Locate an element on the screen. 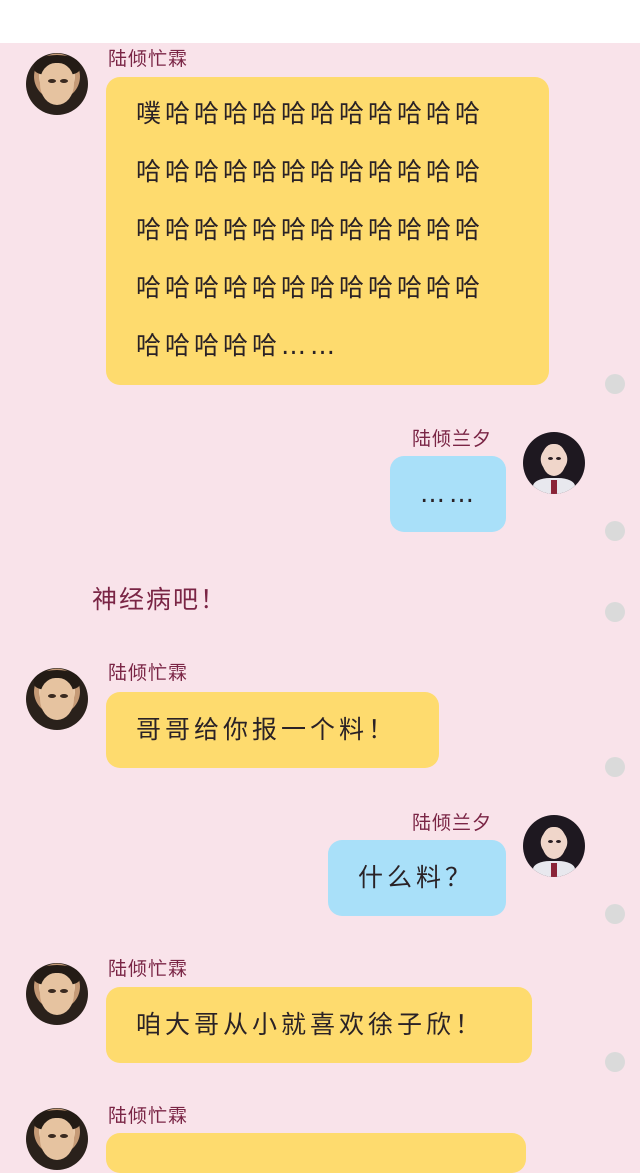 Image resolution: width=640 pixels, height=1173 pixels. top-bar is located at coordinates (320, 21).